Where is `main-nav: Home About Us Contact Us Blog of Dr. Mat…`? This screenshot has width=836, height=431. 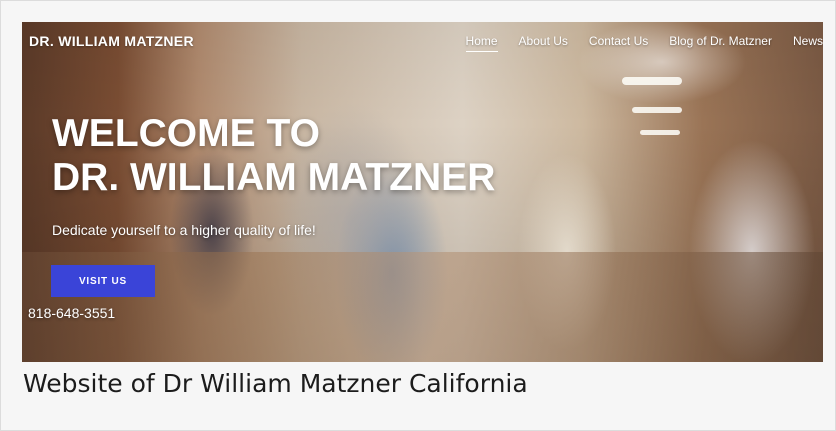
main-nav: Home About Us Contact Us Blog of Dr. Mat… is located at coordinates (634, 43).